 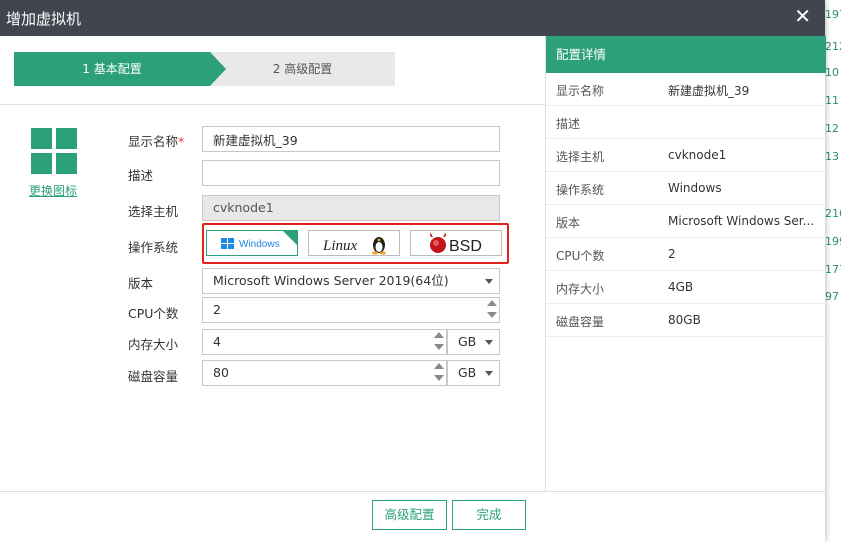 I want to click on required-mark: *, so click(x=181, y=141).